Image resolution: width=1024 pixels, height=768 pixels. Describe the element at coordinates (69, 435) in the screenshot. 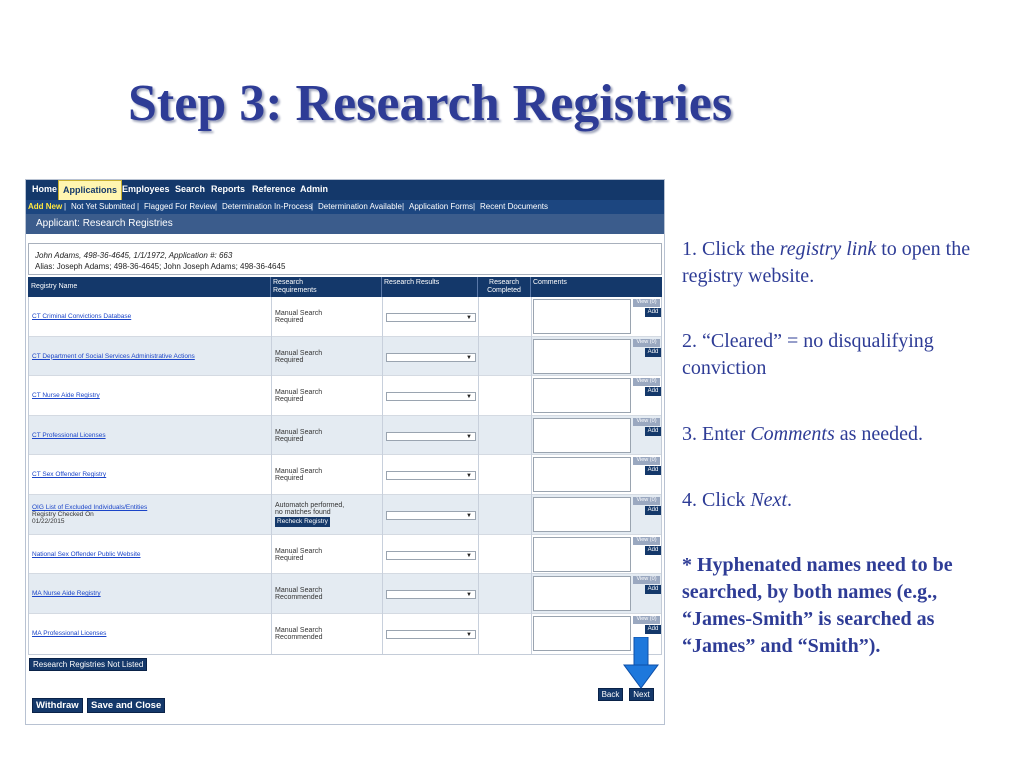

I see `registry-link: CT Professional Licenses` at that location.